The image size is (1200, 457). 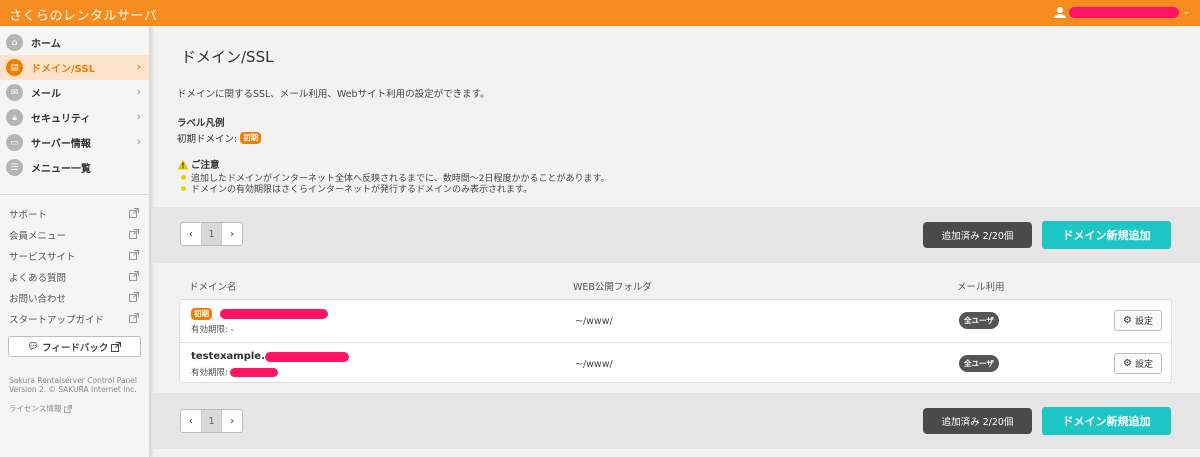 What do you see at coordinates (42, 257) in the screenshot?
I see `link-label: サービスサイト` at bounding box center [42, 257].